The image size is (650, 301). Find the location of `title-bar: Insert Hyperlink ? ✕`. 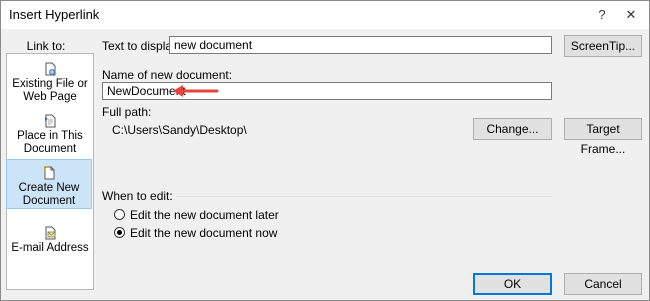

title-bar: Insert Hyperlink ? ✕ is located at coordinates (325, 15).